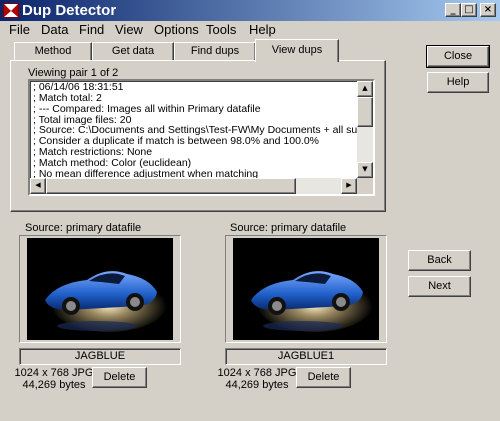  What do you see at coordinates (365, 170) in the screenshot?
I see `scroll-down-icon: ▼` at bounding box center [365, 170].